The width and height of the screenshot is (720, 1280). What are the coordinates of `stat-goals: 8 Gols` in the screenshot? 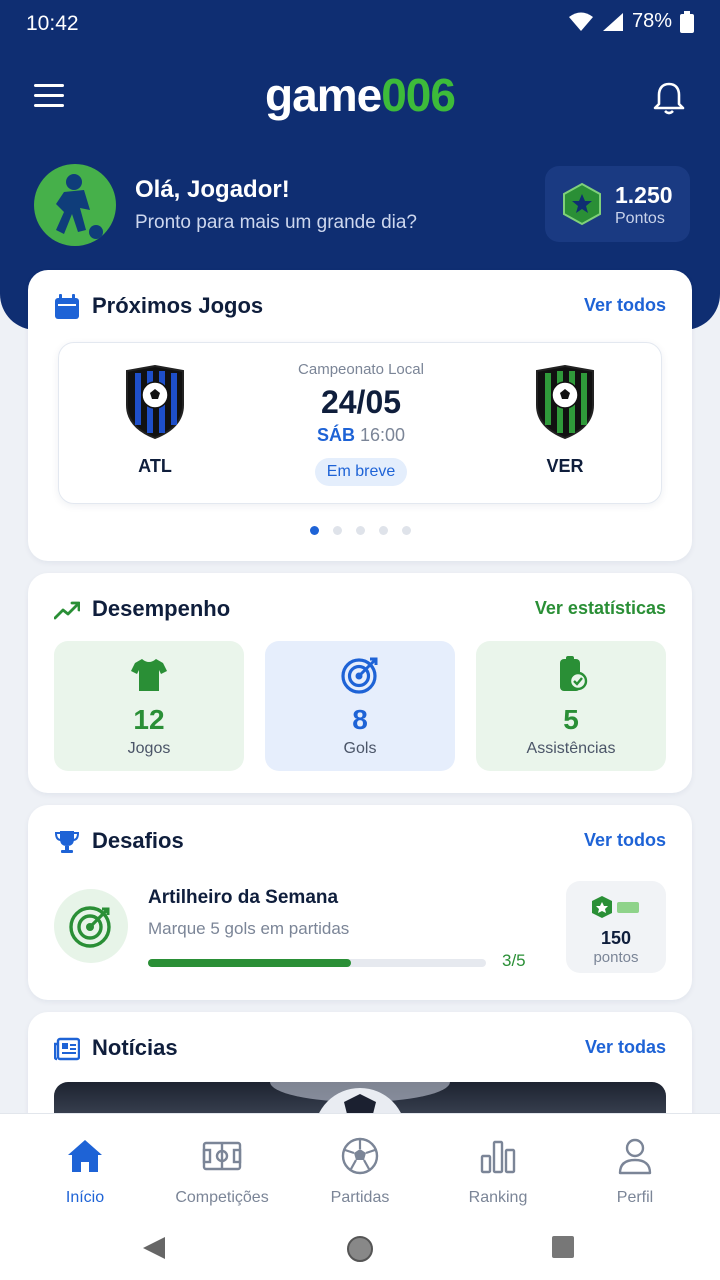 It's located at (360, 706).